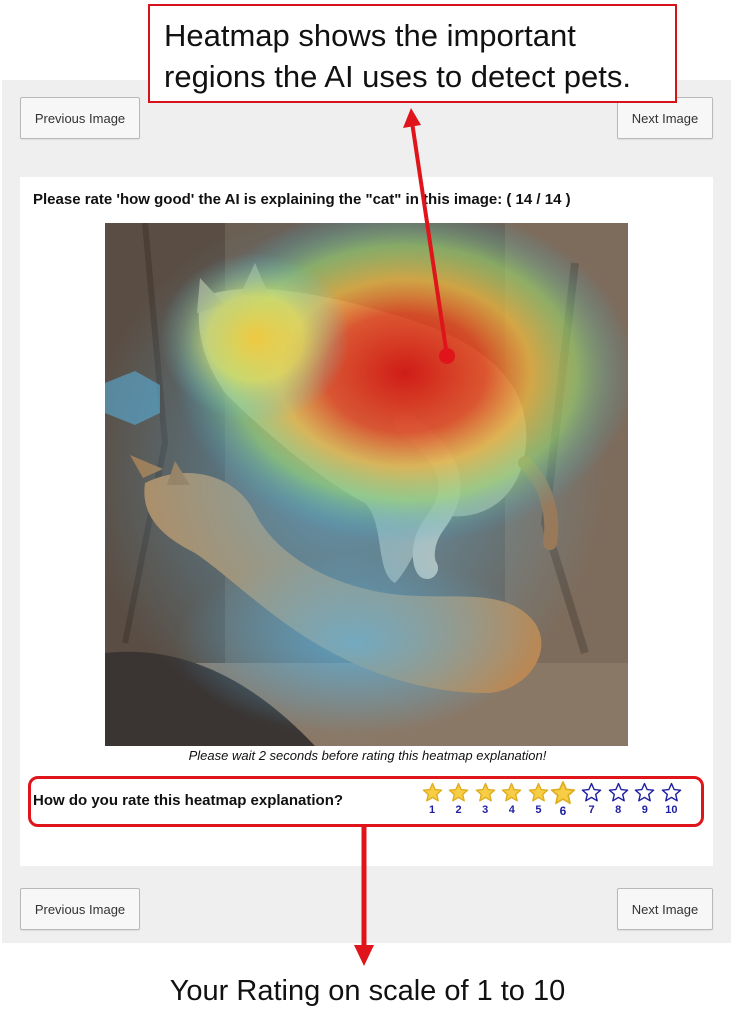 This screenshot has height=1017, width=735. What do you see at coordinates (80, 909) in the screenshot?
I see `previous-image-button-bottom: Previous Image` at bounding box center [80, 909].